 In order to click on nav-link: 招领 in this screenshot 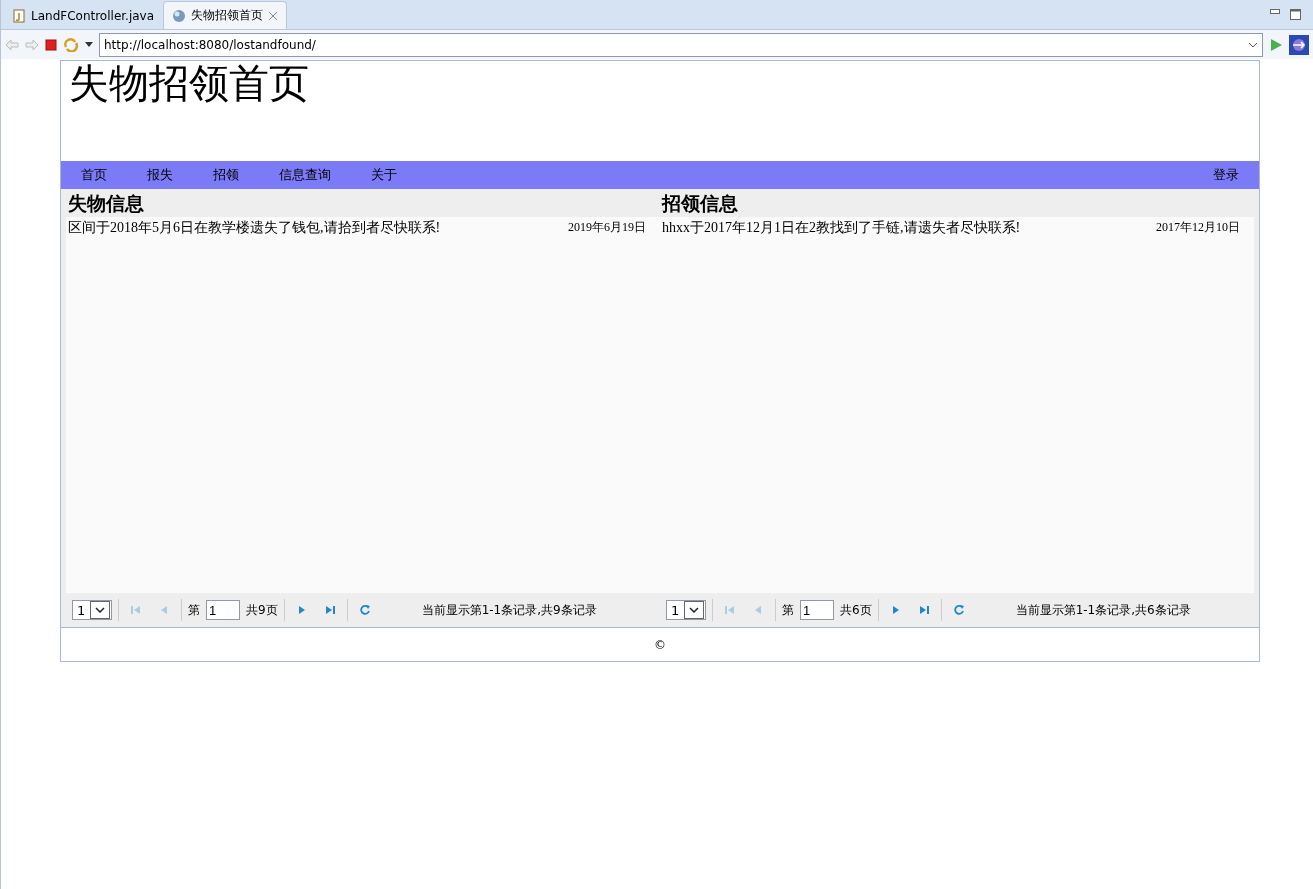, I will do `click(226, 175)`.